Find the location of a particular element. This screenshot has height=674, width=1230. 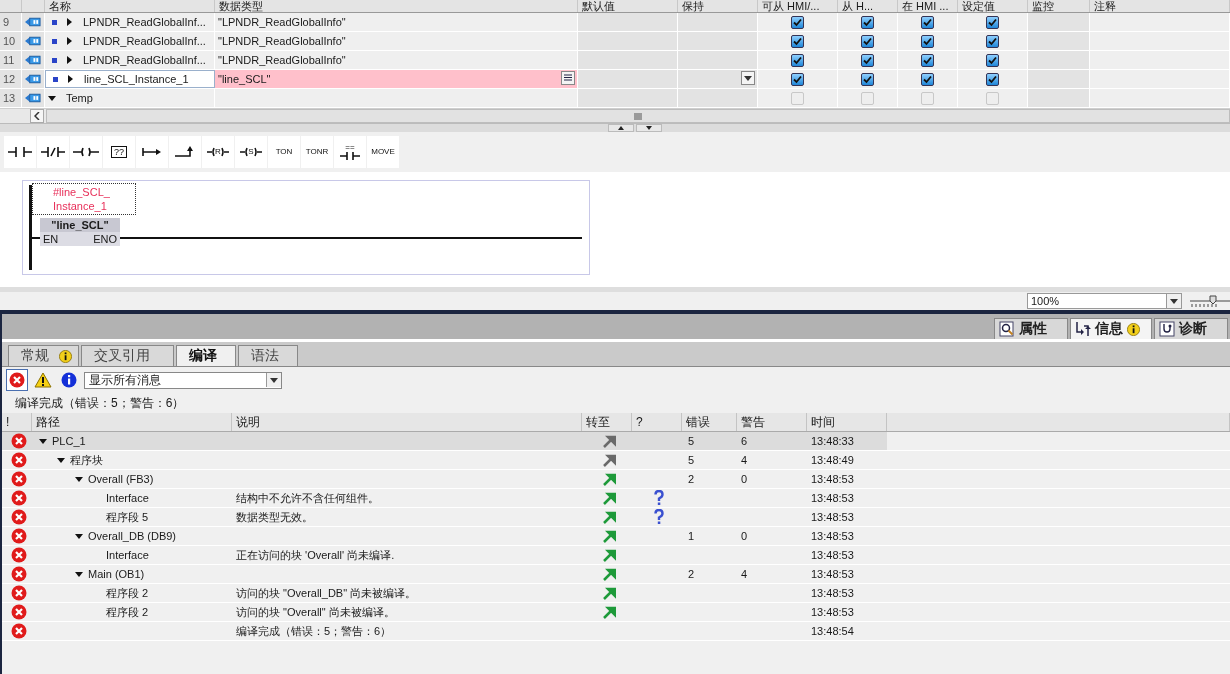

zoom-dropdown: 100% is located at coordinates (1104, 301).